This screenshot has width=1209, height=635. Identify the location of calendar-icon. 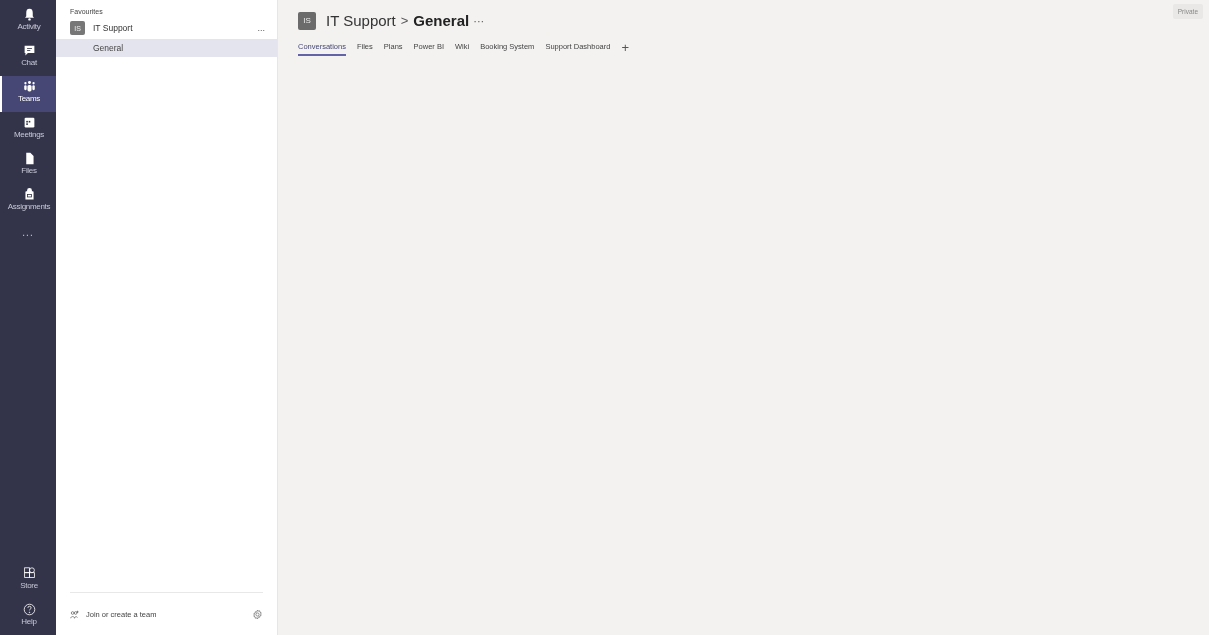
(29, 122).